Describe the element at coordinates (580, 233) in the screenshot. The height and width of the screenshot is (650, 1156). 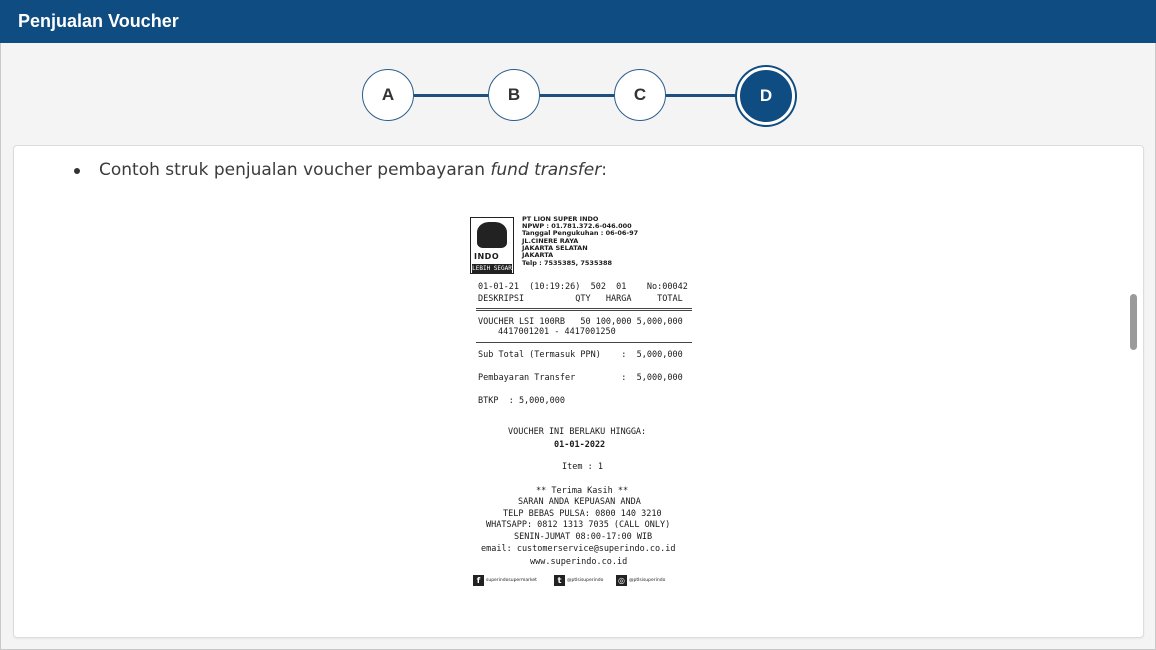
I see `company-line: Tanggal Pengukuhan : 06-06-97` at that location.